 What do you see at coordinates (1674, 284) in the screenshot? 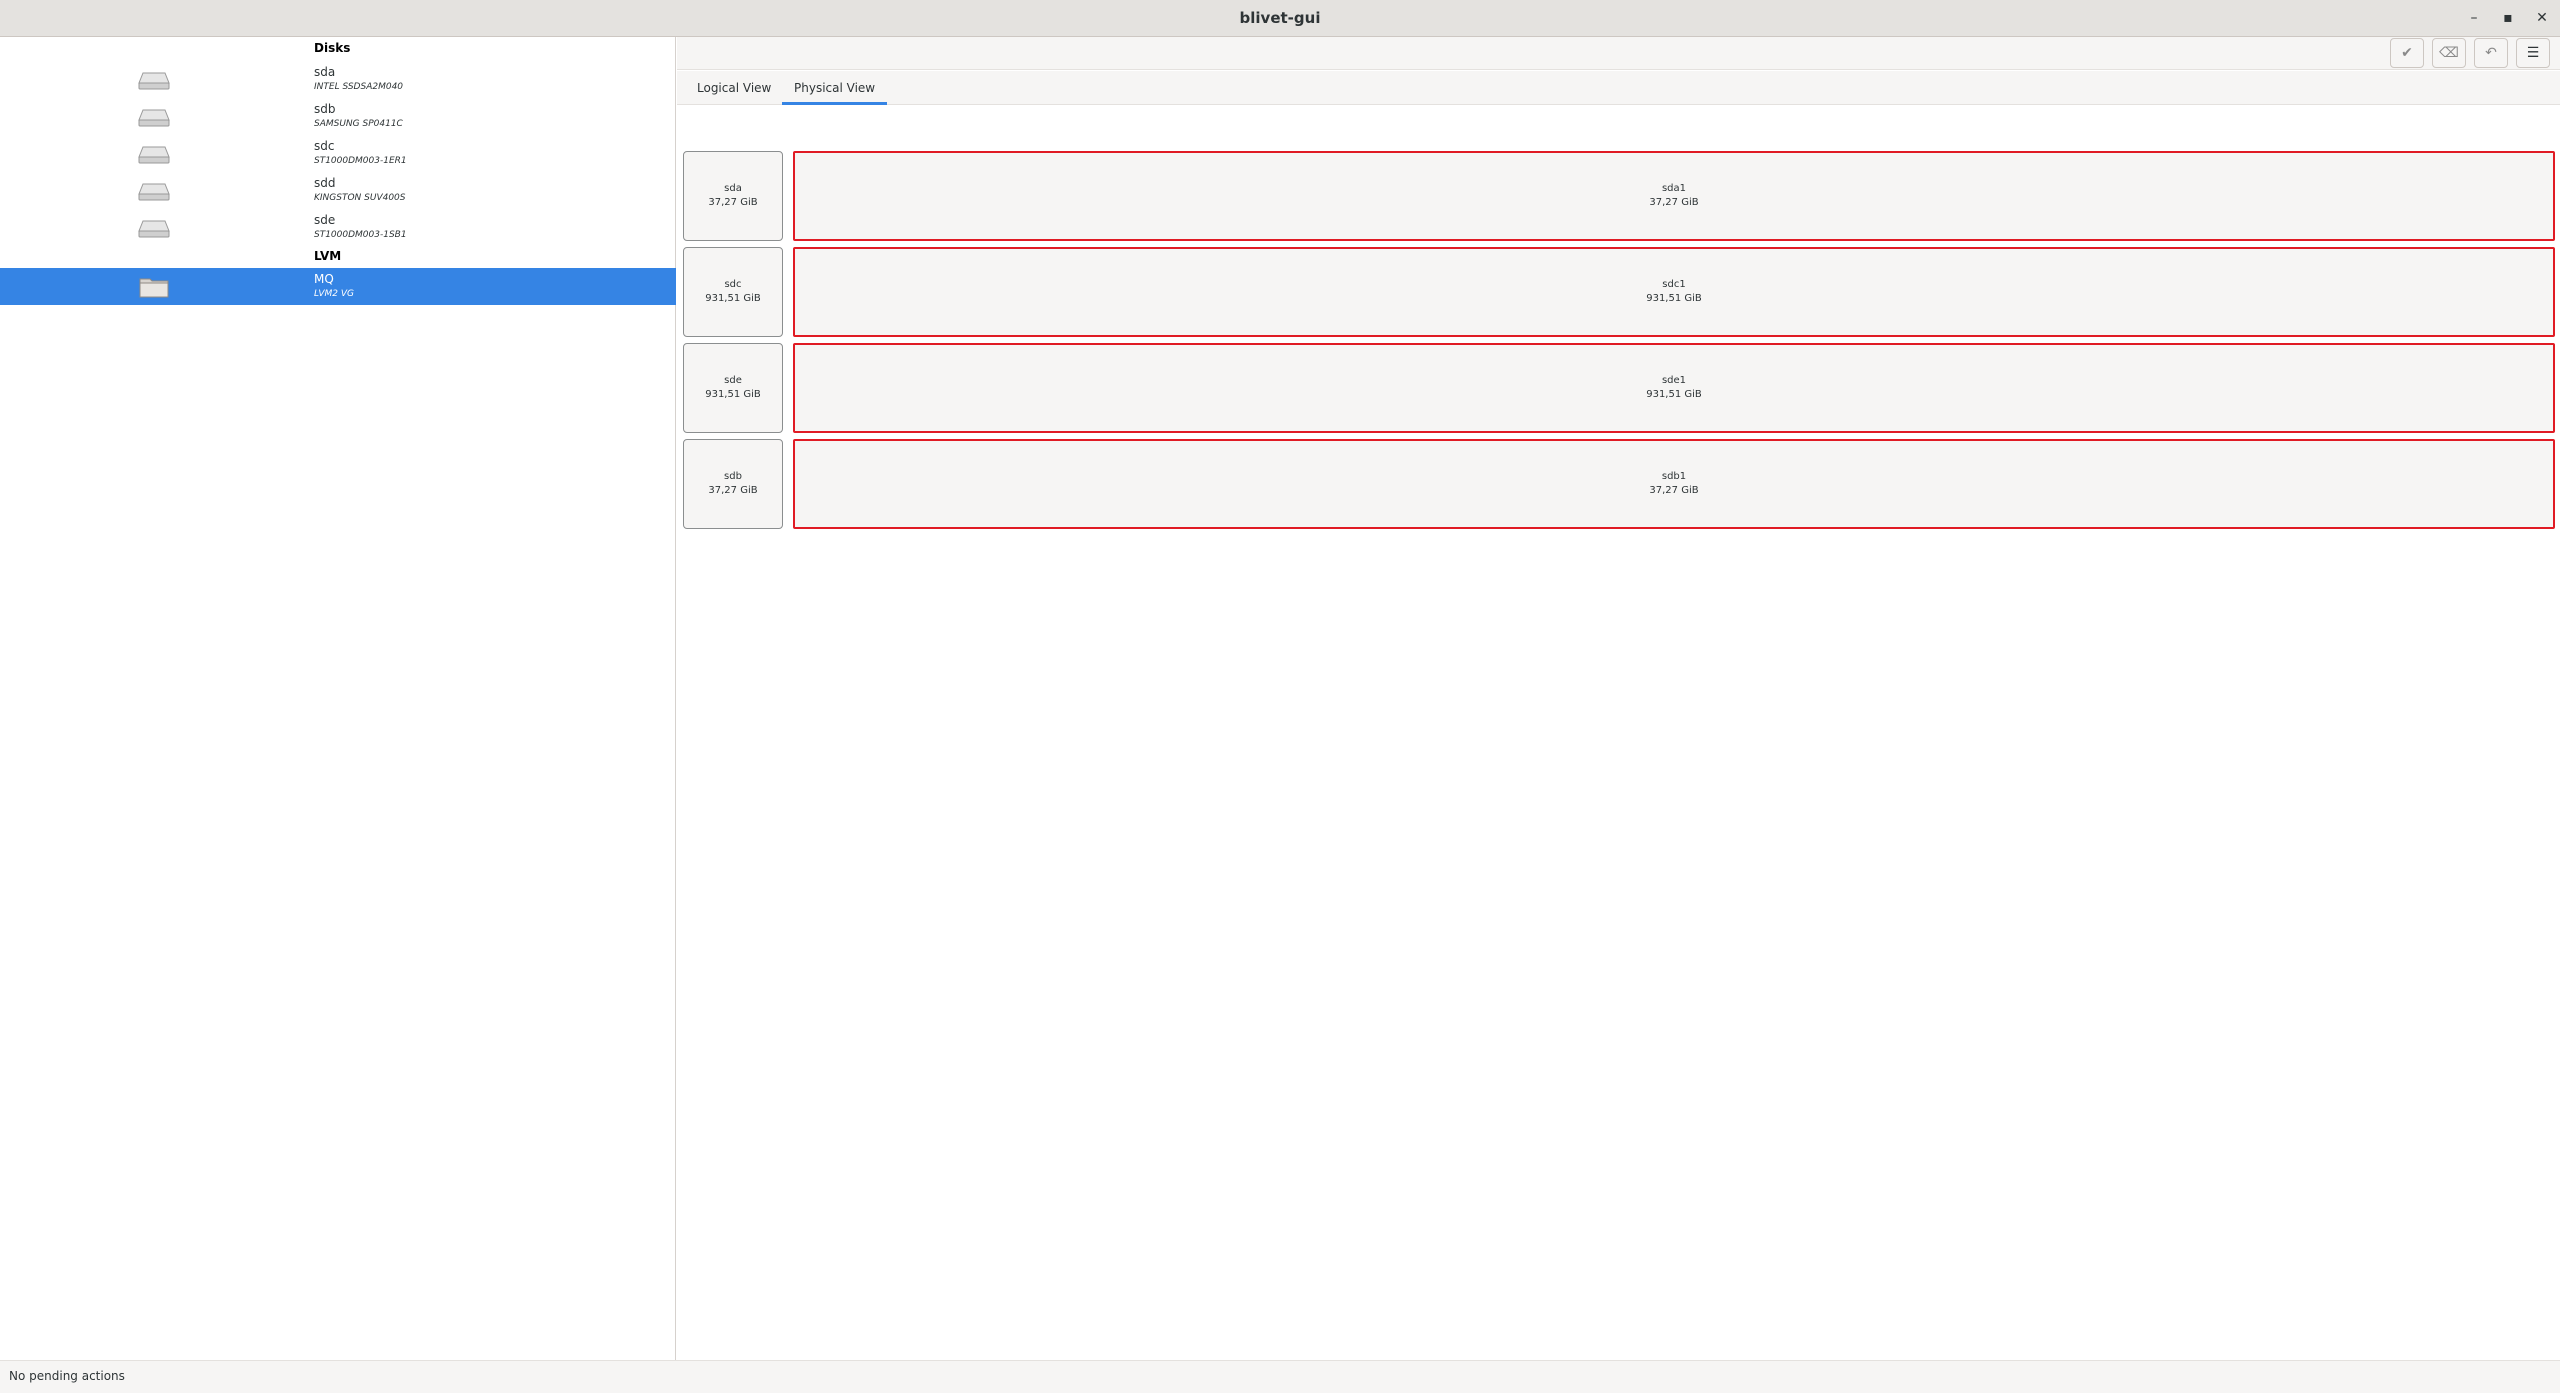
I see `partition-name: sdc1` at bounding box center [1674, 284].